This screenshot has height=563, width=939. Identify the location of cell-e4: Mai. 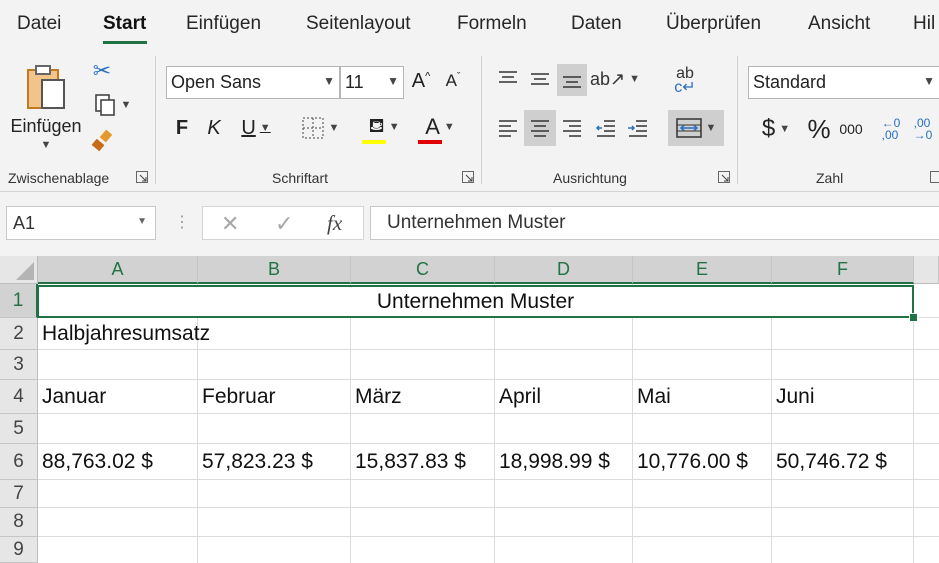
(652, 397).